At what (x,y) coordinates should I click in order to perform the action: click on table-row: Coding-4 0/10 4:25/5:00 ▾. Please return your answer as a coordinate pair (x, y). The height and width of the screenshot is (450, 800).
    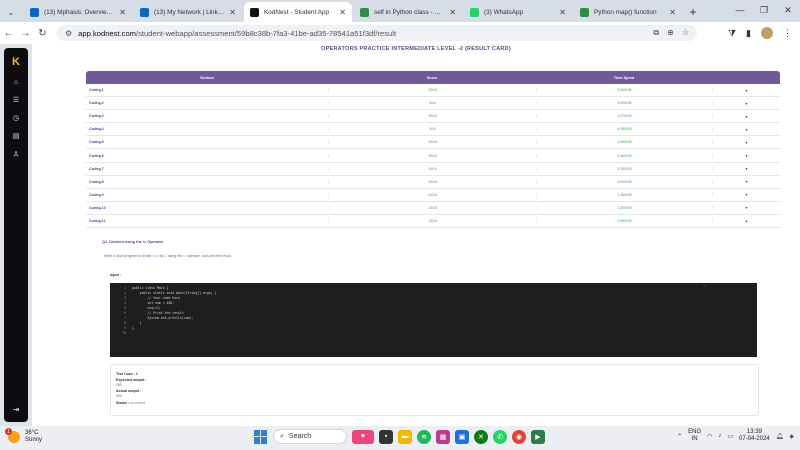
    Looking at the image, I should click on (433, 130).